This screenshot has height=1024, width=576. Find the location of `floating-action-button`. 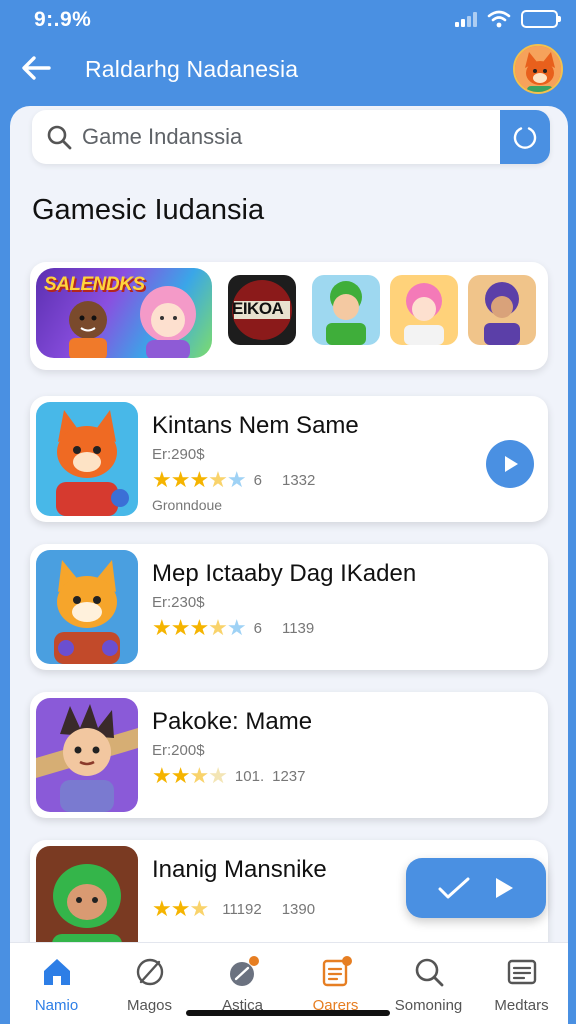

floating-action-button is located at coordinates (476, 888).